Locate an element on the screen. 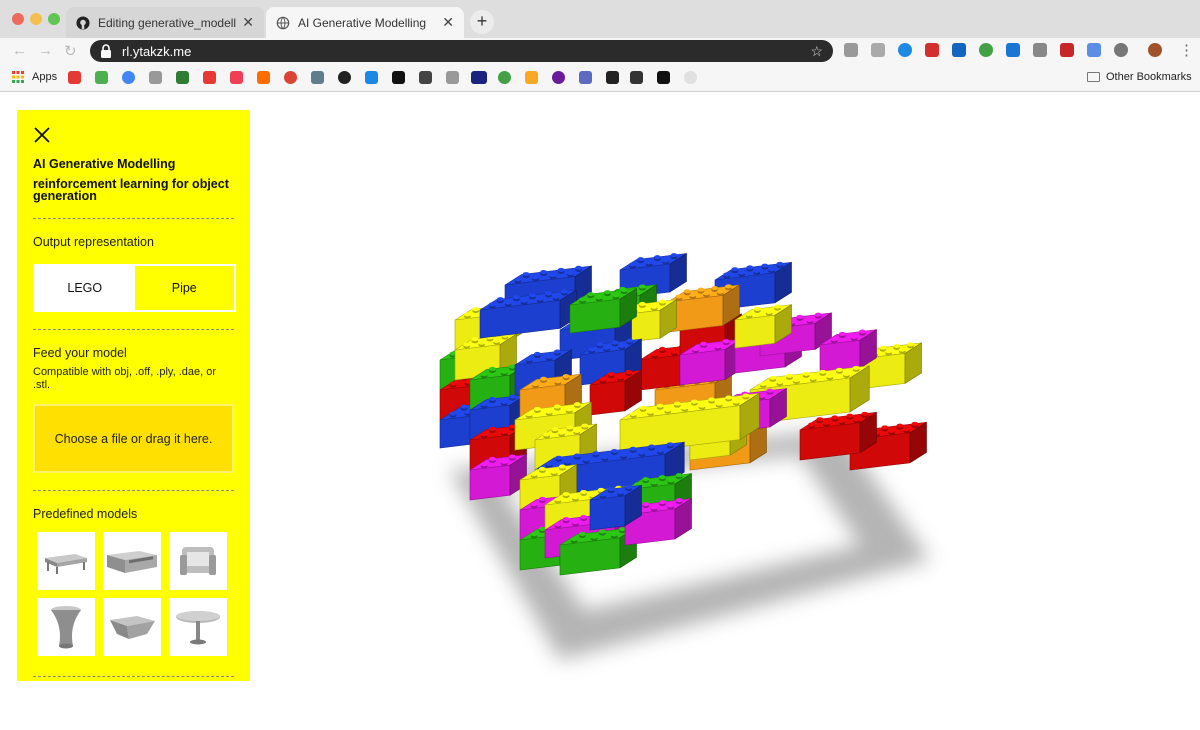 This screenshot has width=1200, height=730. address-bar: rl.ytakzk.me ☆ is located at coordinates (461, 51).